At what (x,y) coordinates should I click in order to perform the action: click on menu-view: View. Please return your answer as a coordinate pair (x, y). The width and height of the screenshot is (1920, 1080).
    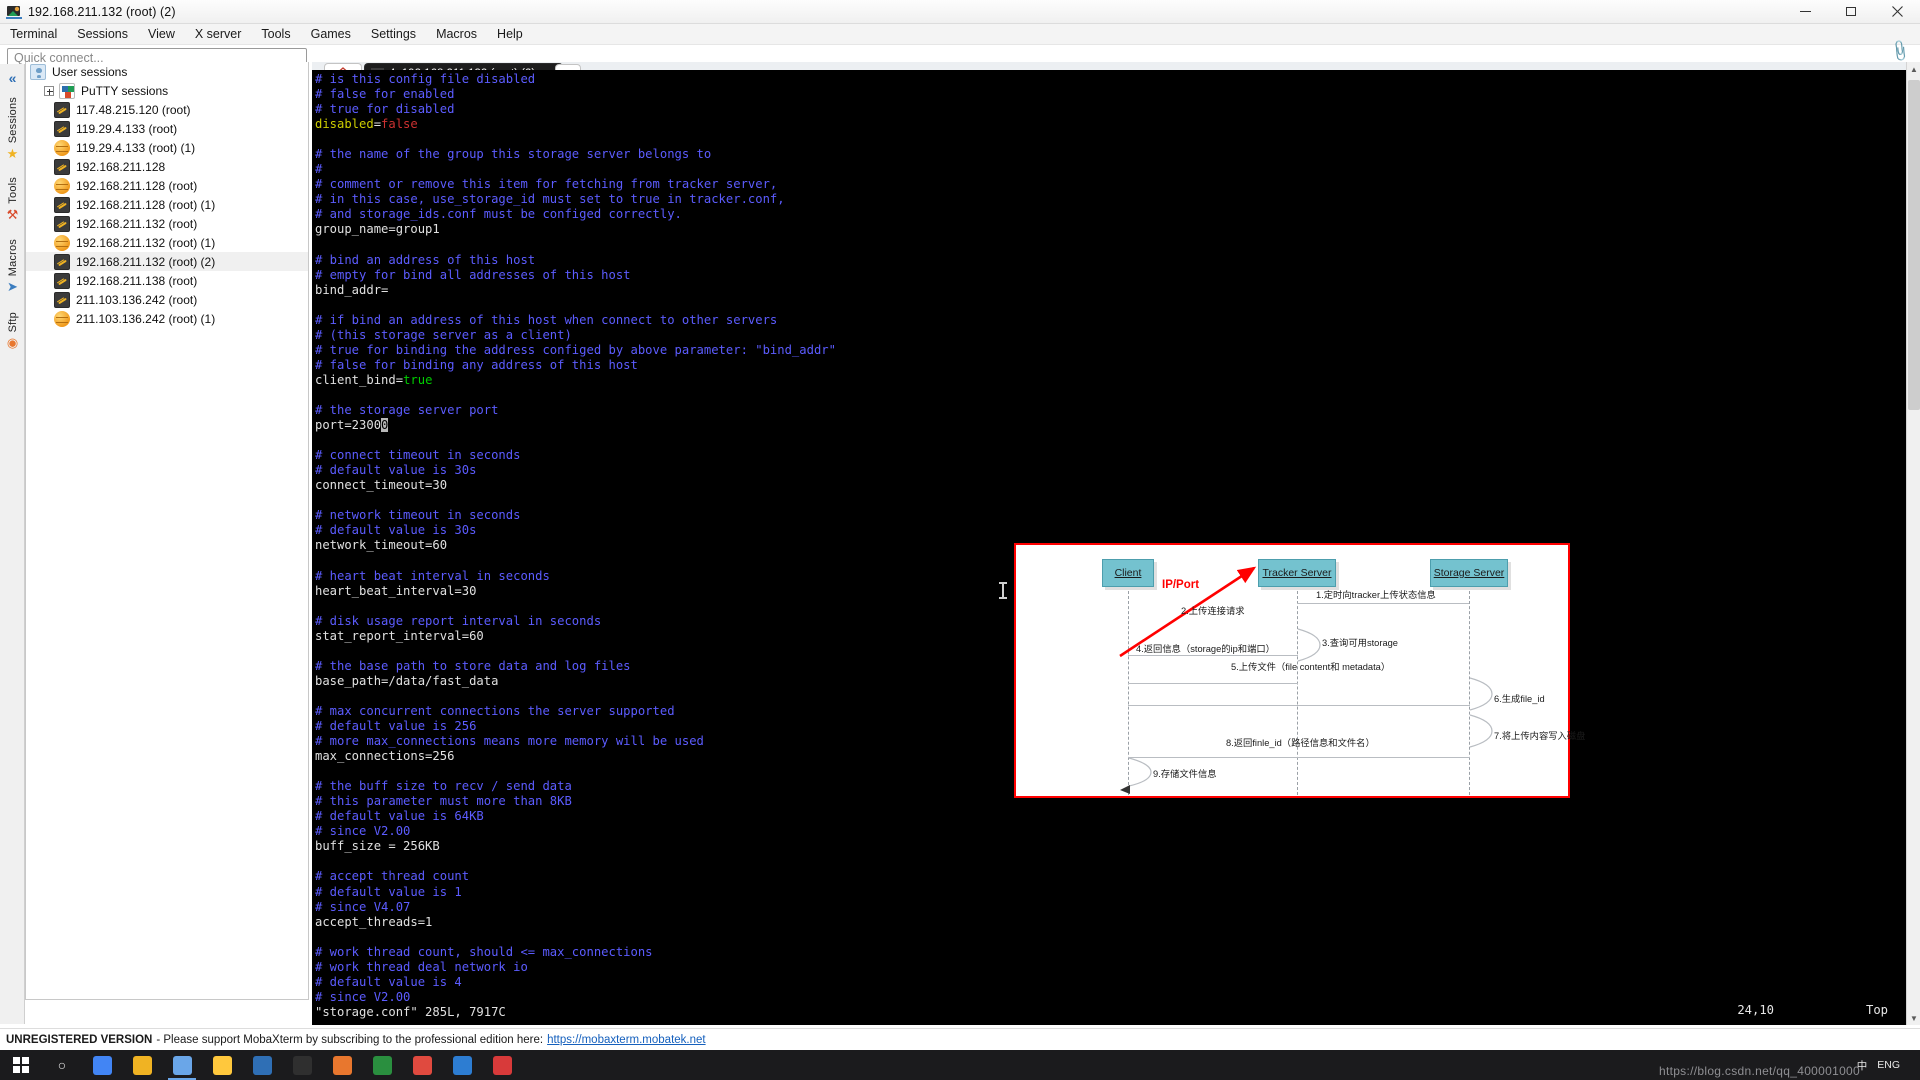
    Looking at the image, I should click on (161, 34).